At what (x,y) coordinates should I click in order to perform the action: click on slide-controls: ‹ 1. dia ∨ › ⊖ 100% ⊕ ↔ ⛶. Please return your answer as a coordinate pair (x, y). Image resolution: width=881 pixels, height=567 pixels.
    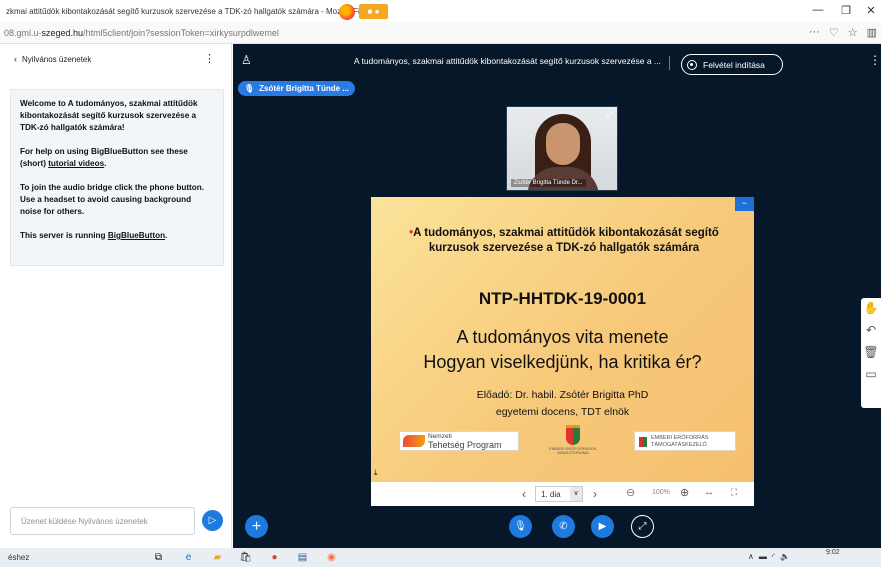
    Looking at the image, I should click on (562, 494).